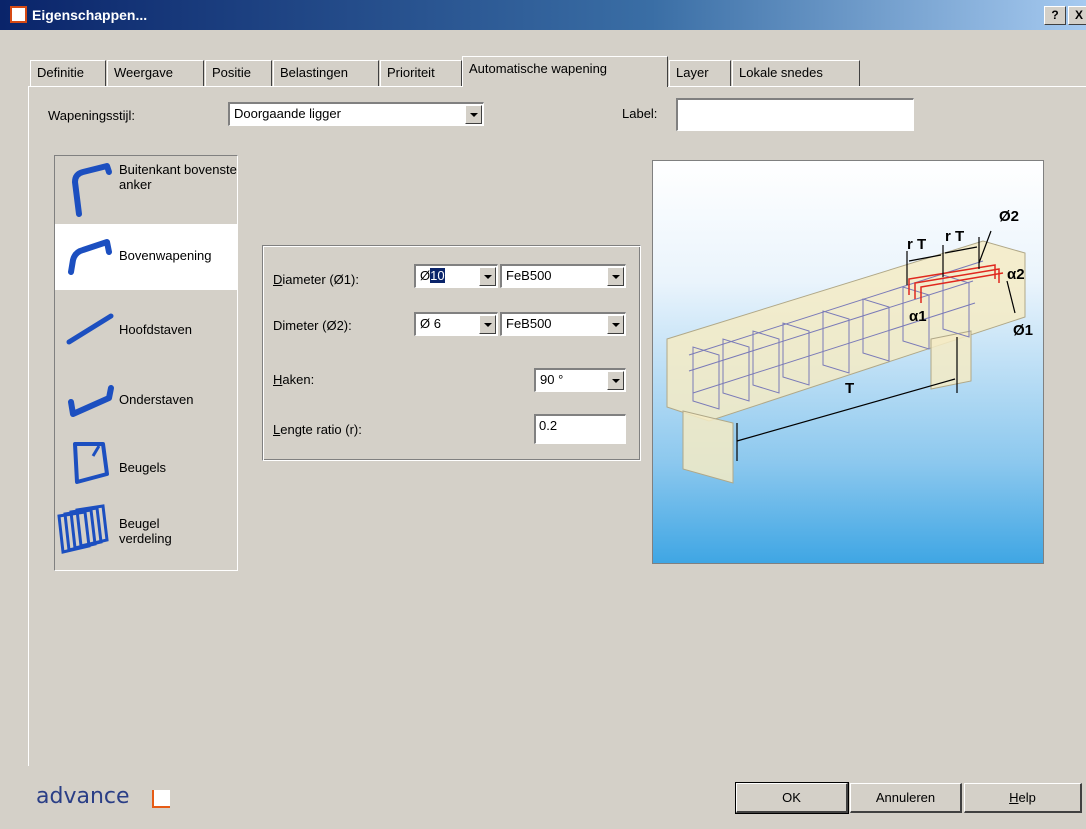 The image size is (1086, 829). I want to click on diameter1-value: 10, so click(437, 275).